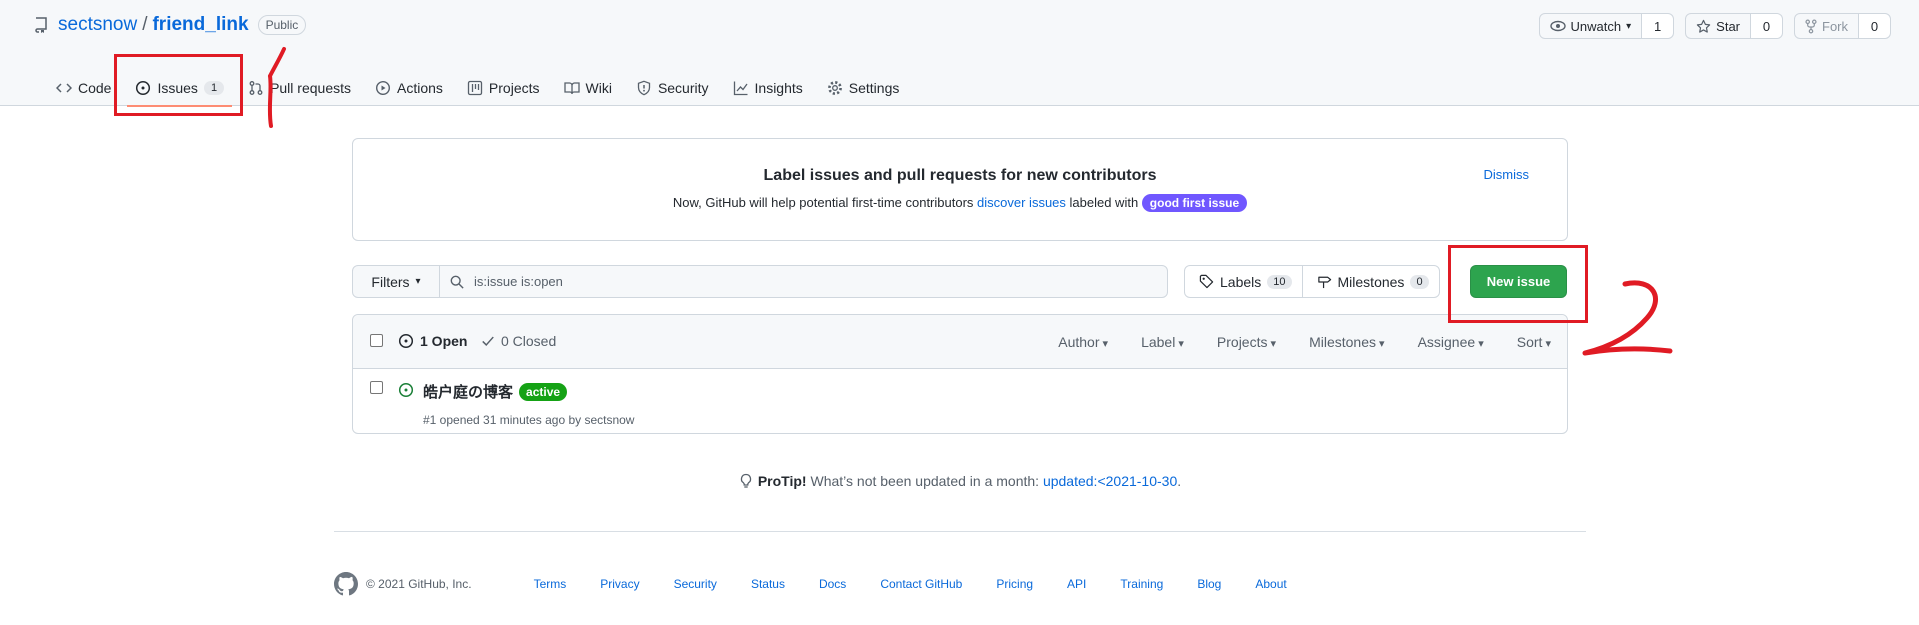 The image size is (1919, 625). Describe the element at coordinates (672, 88) in the screenshot. I see `tab-security: Security` at that location.